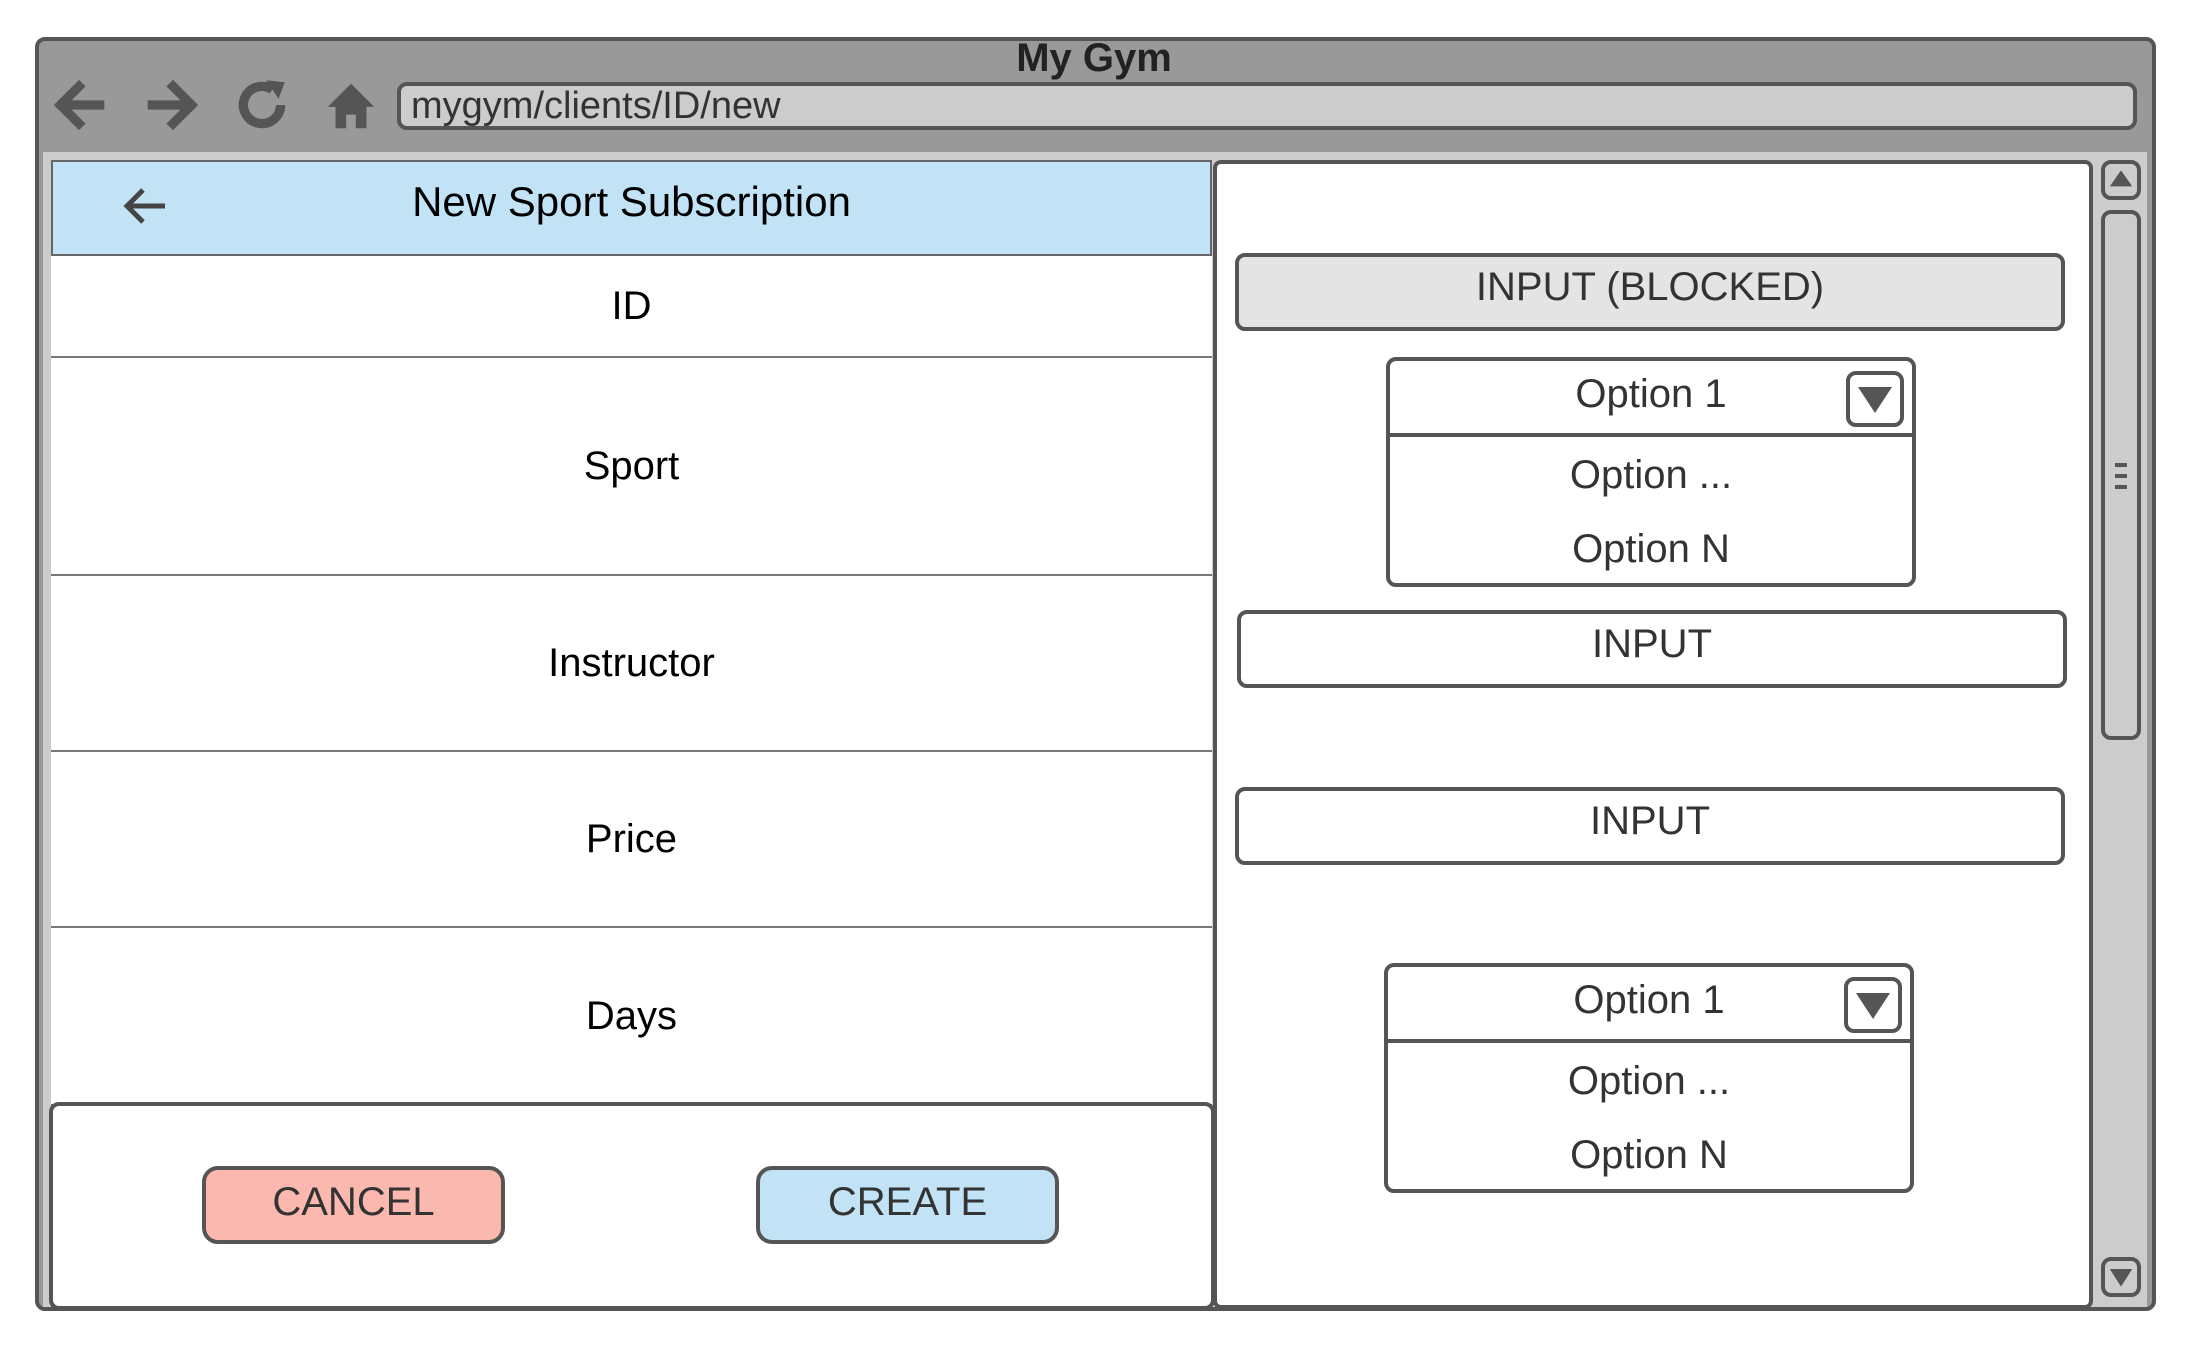 Image resolution: width=2188 pixels, height=1352 pixels. What do you see at coordinates (79, 105) in the screenshot?
I see `back-arrow-icon` at bounding box center [79, 105].